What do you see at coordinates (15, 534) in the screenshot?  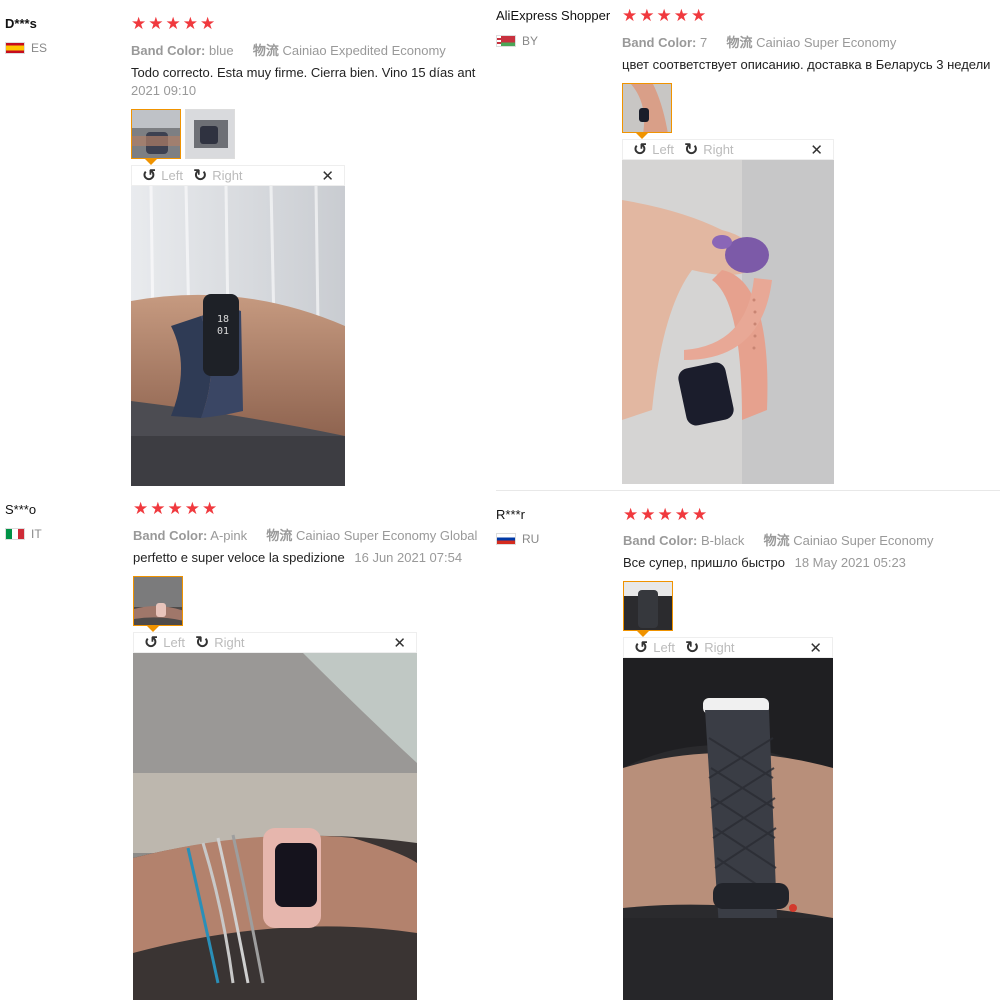 I see `flag-it-icon` at bounding box center [15, 534].